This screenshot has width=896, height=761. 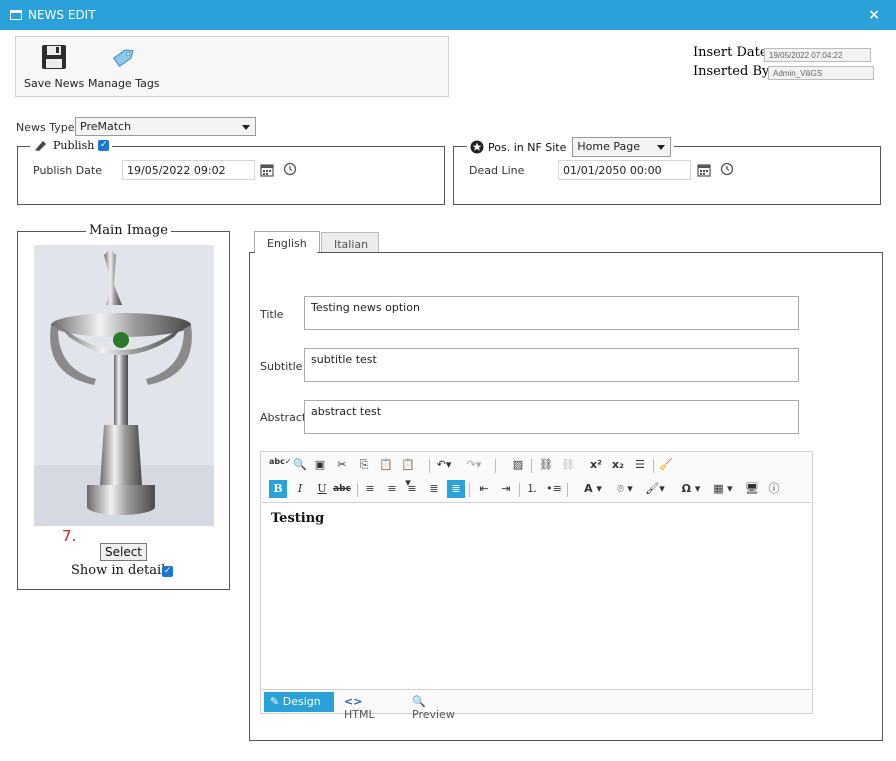 What do you see at coordinates (128, 230) in the screenshot?
I see `main-image-legend: Main Image` at bounding box center [128, 230].